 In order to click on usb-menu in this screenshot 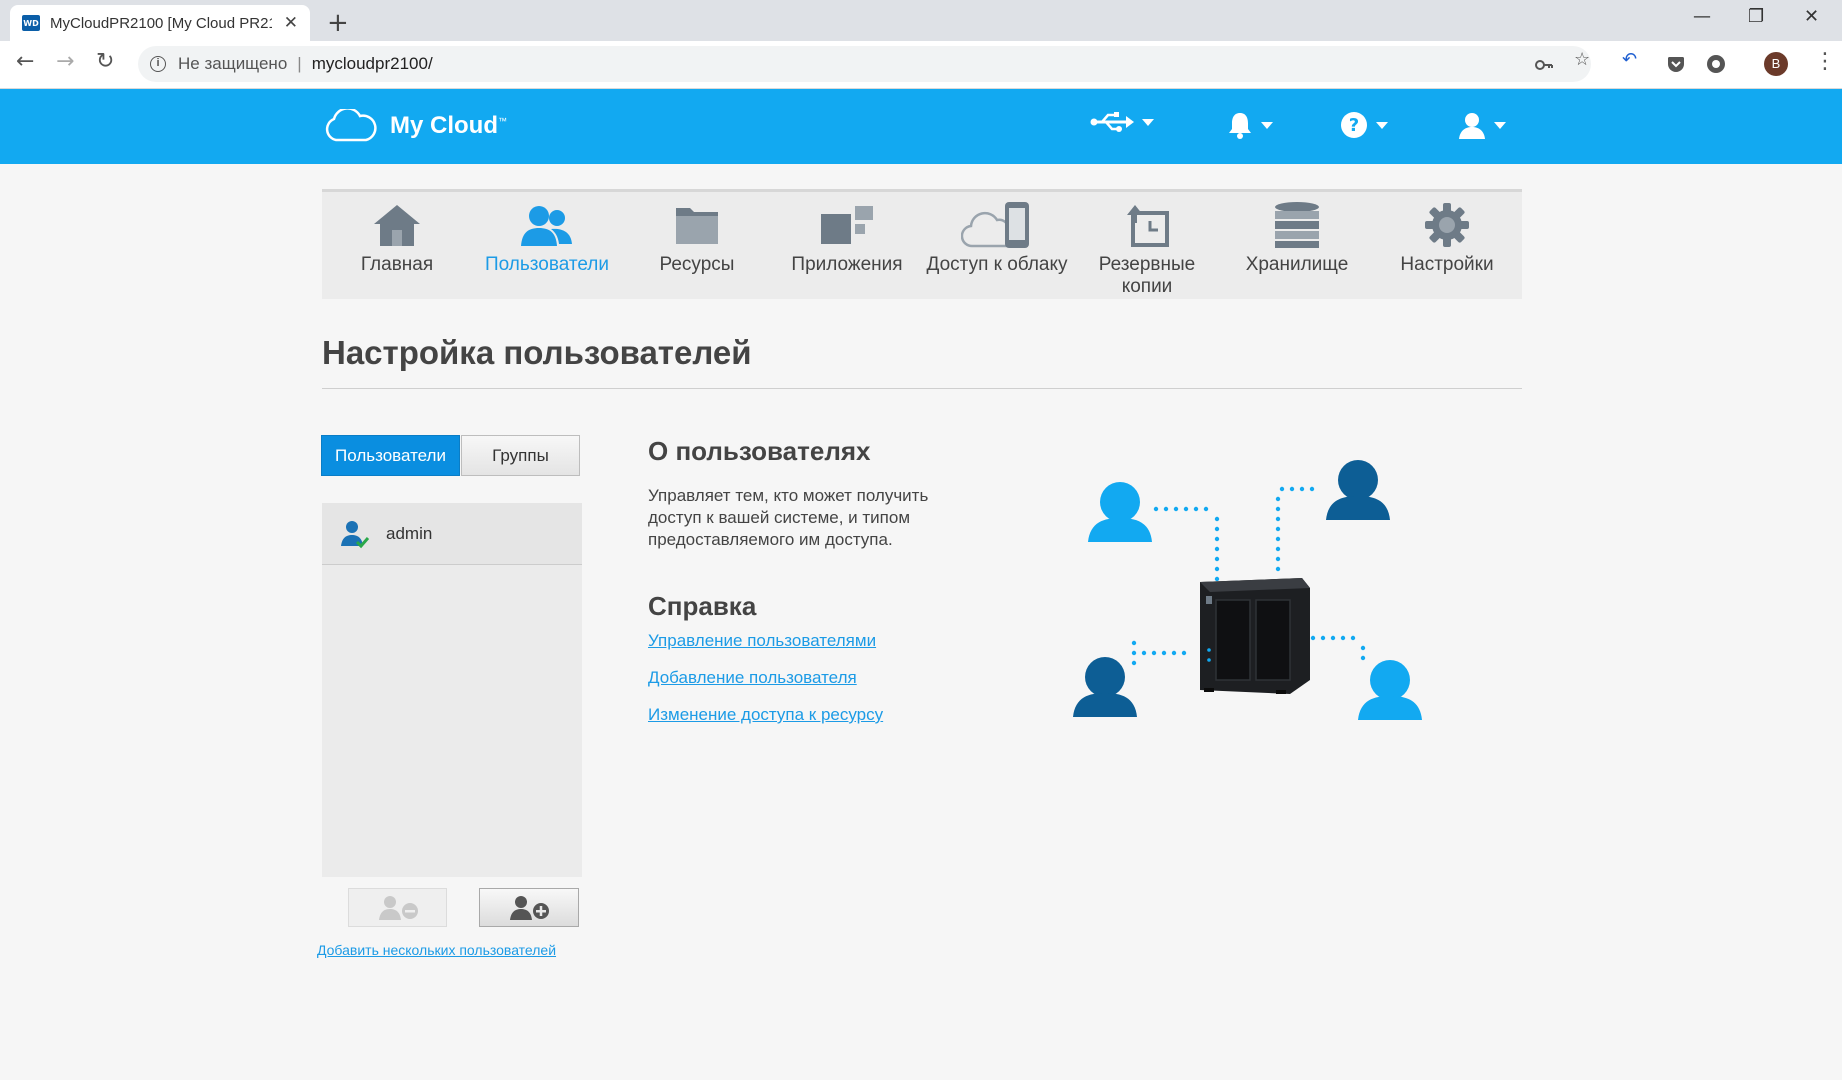, I will do `click(1122, 122)`.